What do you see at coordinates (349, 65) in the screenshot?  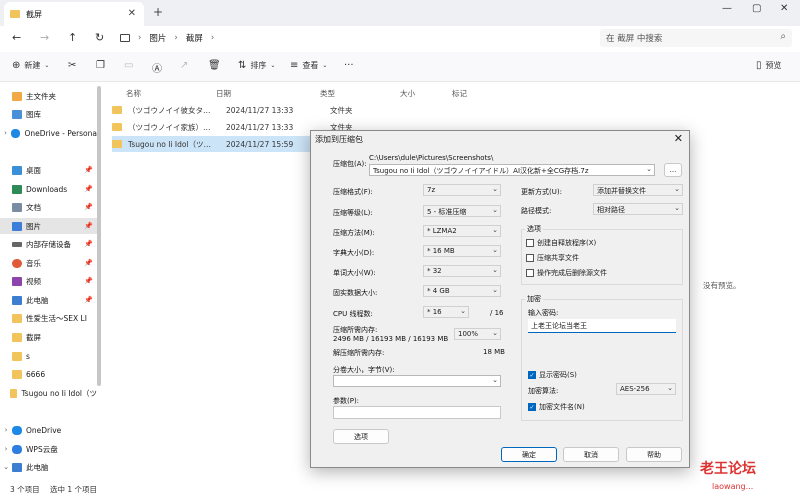 I see `more-button: ···` at bounding box center [349, 65].